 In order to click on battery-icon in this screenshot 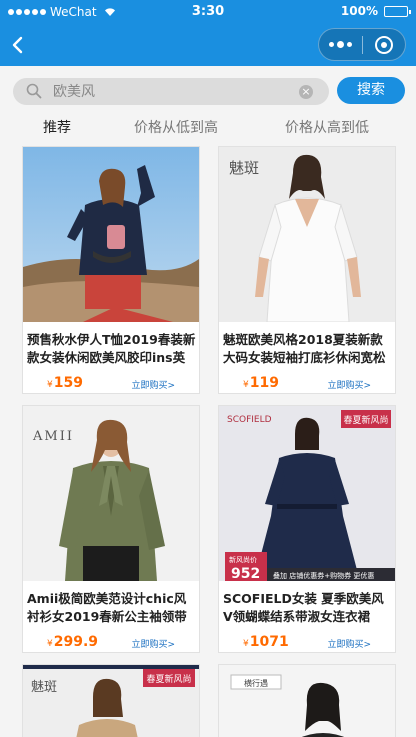, I will do `click(397, 11)`.